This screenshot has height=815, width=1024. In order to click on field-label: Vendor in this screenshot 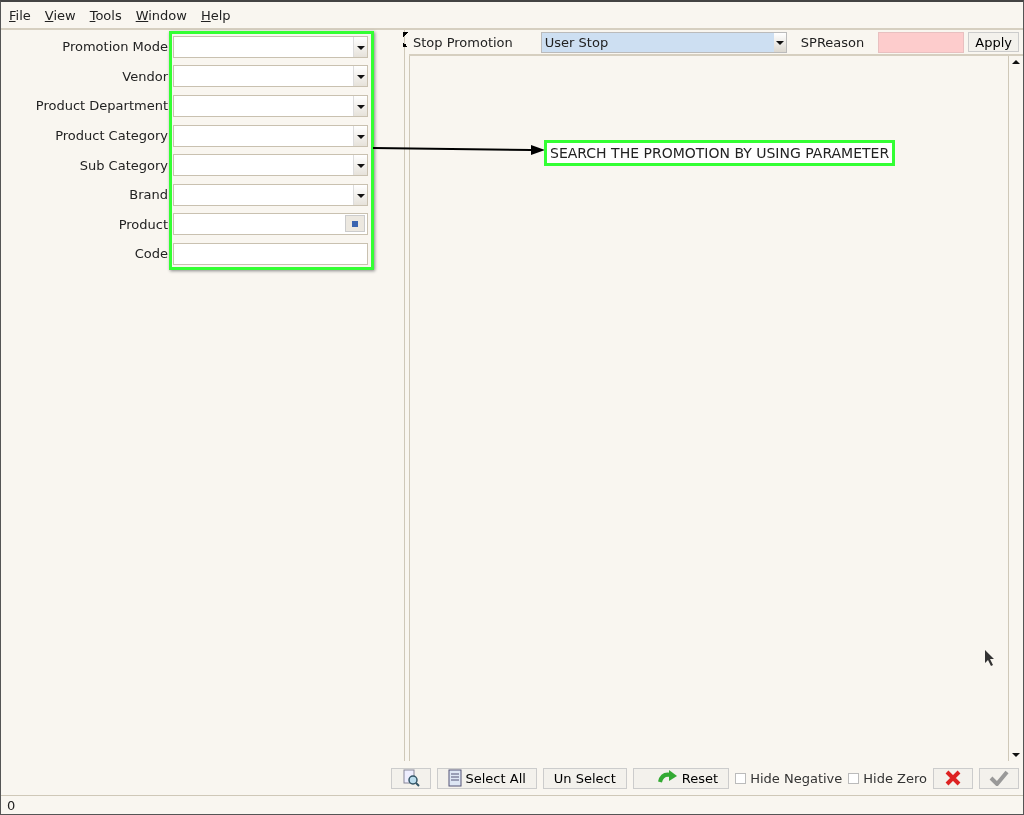, I will do `click(144, 76)`.